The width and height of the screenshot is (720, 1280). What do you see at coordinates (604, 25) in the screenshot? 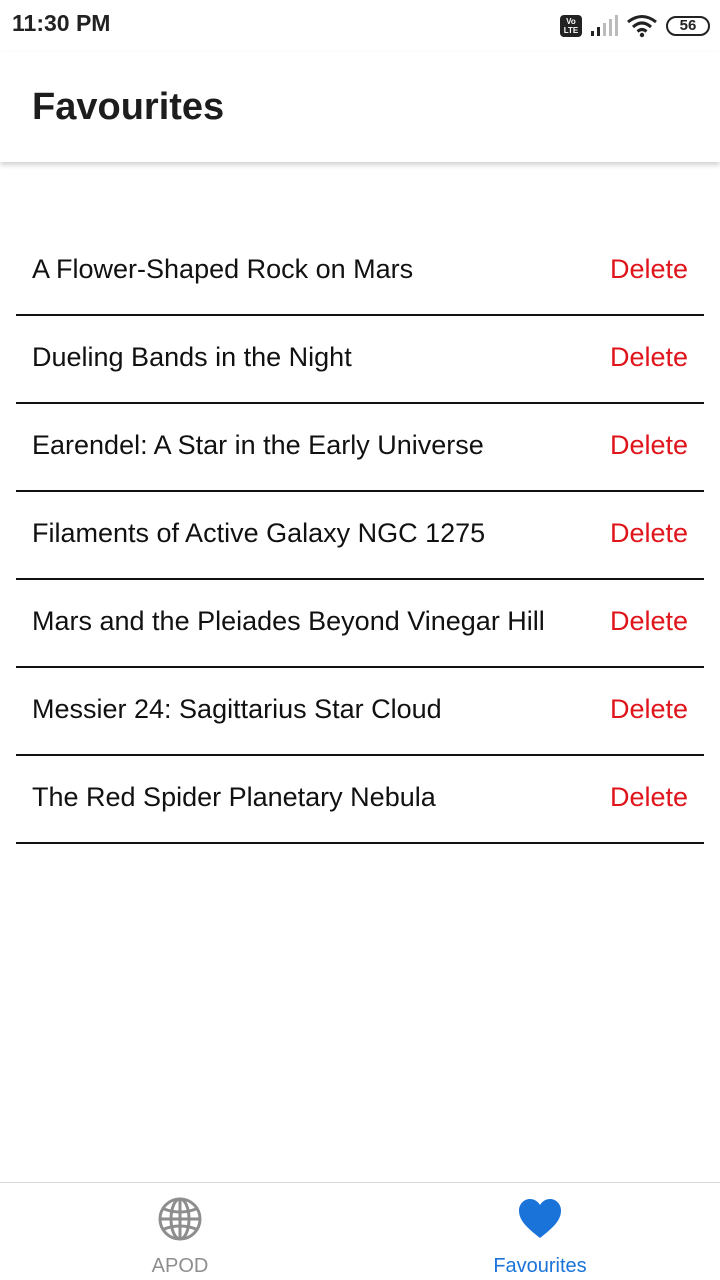
I see `signal-icon` at bounding box center [604, 25].